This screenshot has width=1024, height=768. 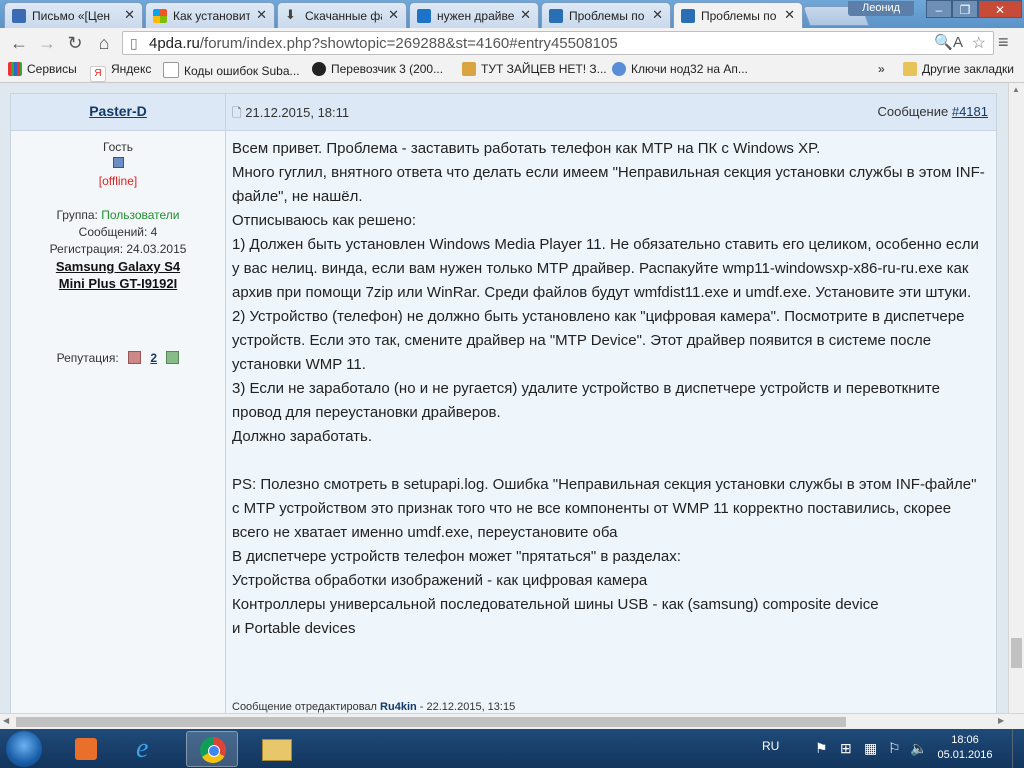 I want to click on tab-search: нужен драйве ✕, so click(x=474, y=15).